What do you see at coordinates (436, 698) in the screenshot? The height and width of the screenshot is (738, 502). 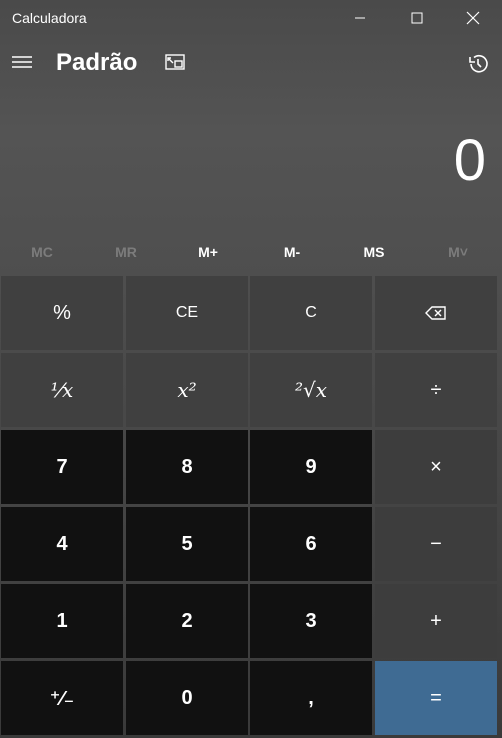 I see `equals-button: =` at bounding box center [436, 698].